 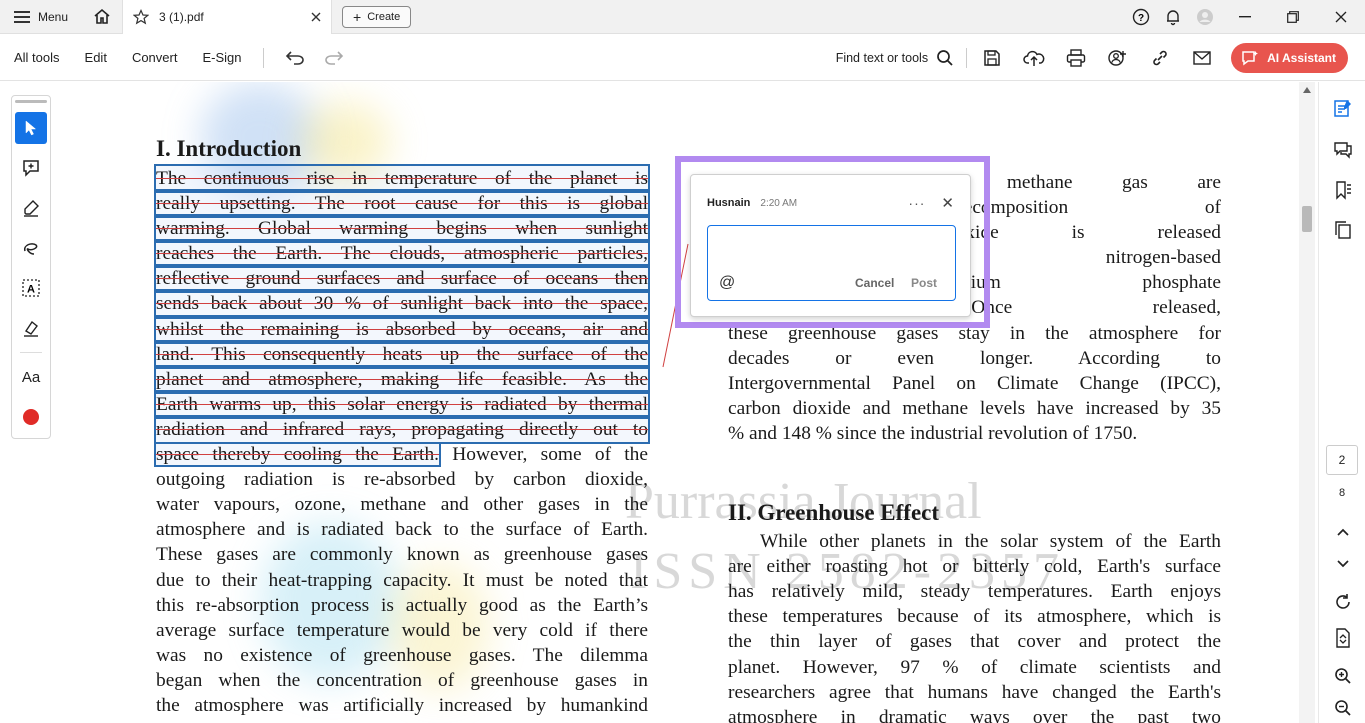 What do you see at coordinates (947, 203) in the screenshot?
I see `close-icon: ✕` at bounding box center [947, 203].